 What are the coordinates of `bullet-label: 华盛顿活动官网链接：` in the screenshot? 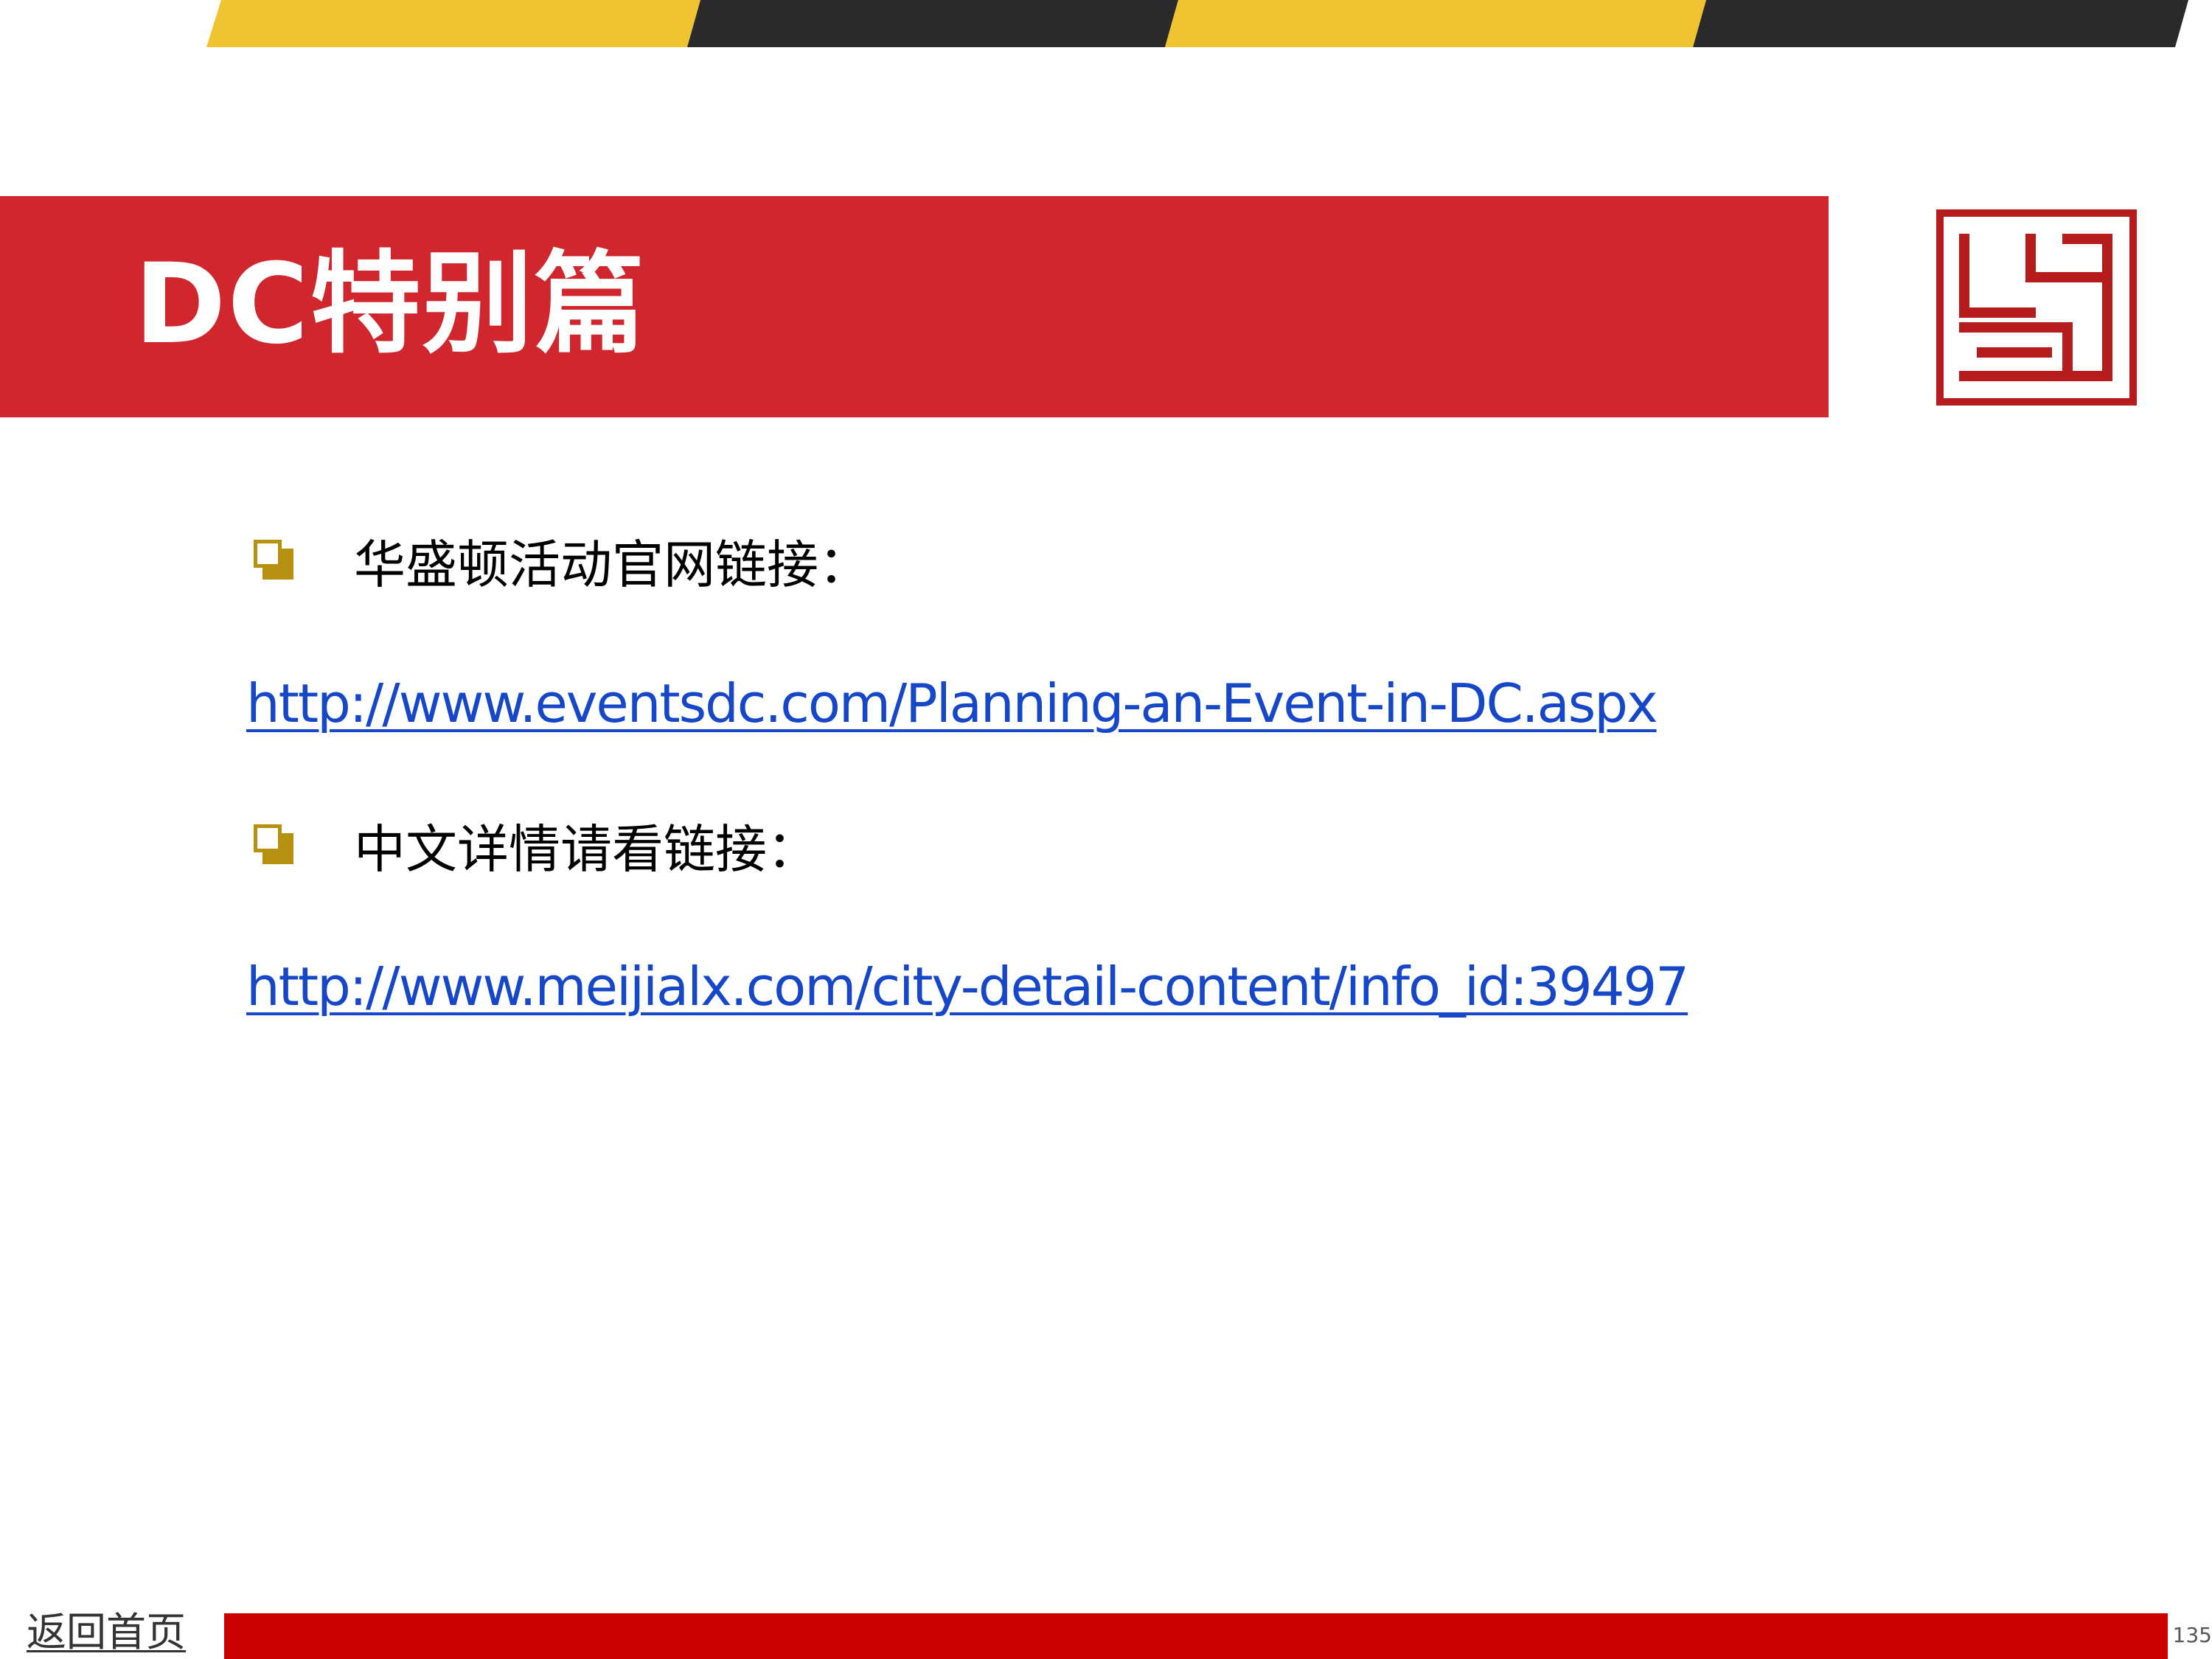 It's located at (612, 564).